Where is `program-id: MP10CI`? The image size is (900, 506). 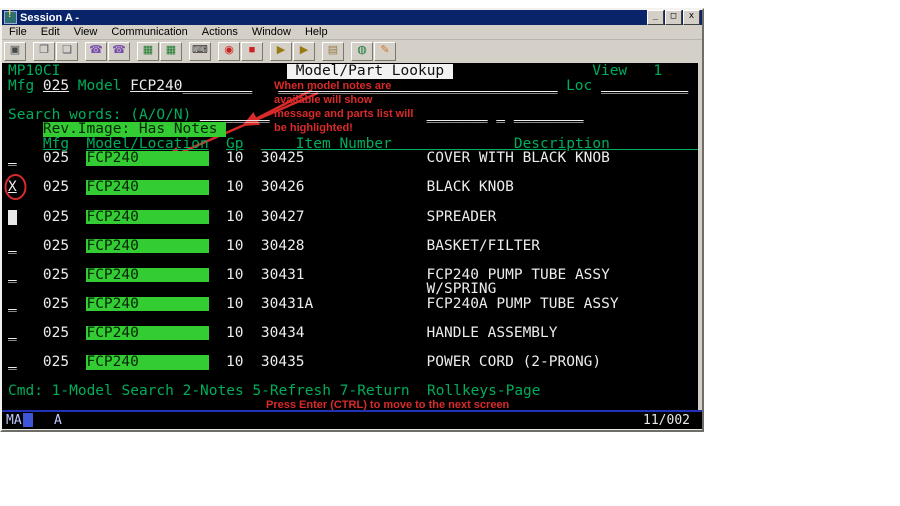
program-id: MP10CI is located at coordinates (34, 71).